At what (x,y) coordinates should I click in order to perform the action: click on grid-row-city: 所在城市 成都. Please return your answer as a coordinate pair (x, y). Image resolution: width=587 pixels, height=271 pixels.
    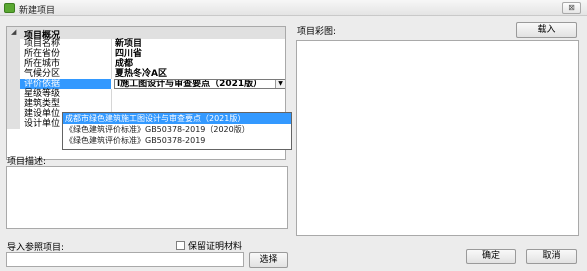
    Looking at the image, I should click on (146, 64).